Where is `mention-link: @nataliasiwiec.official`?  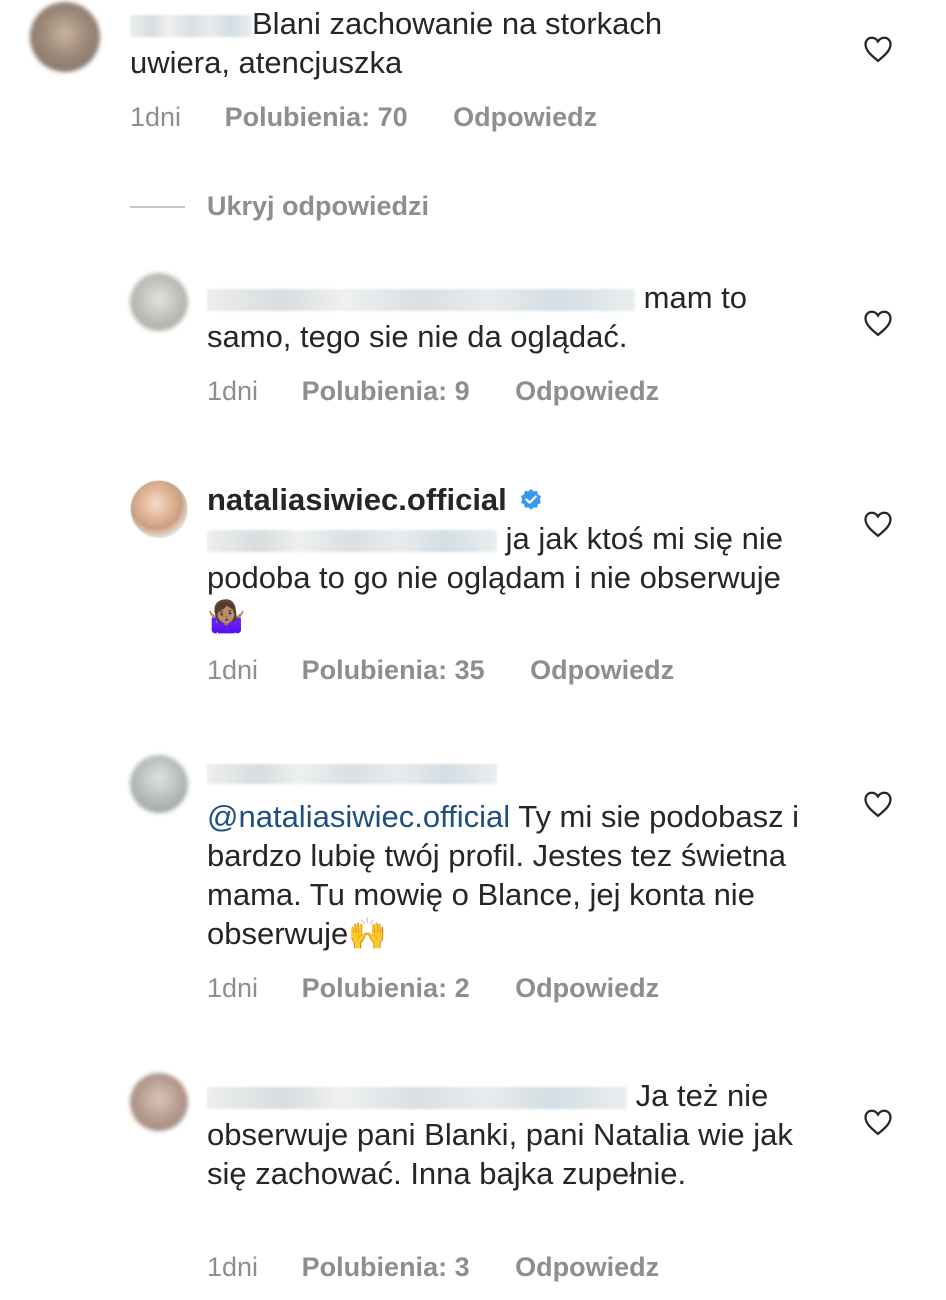
mention-link: @nataliasiwiec.official is located at coordinates (358, 816).